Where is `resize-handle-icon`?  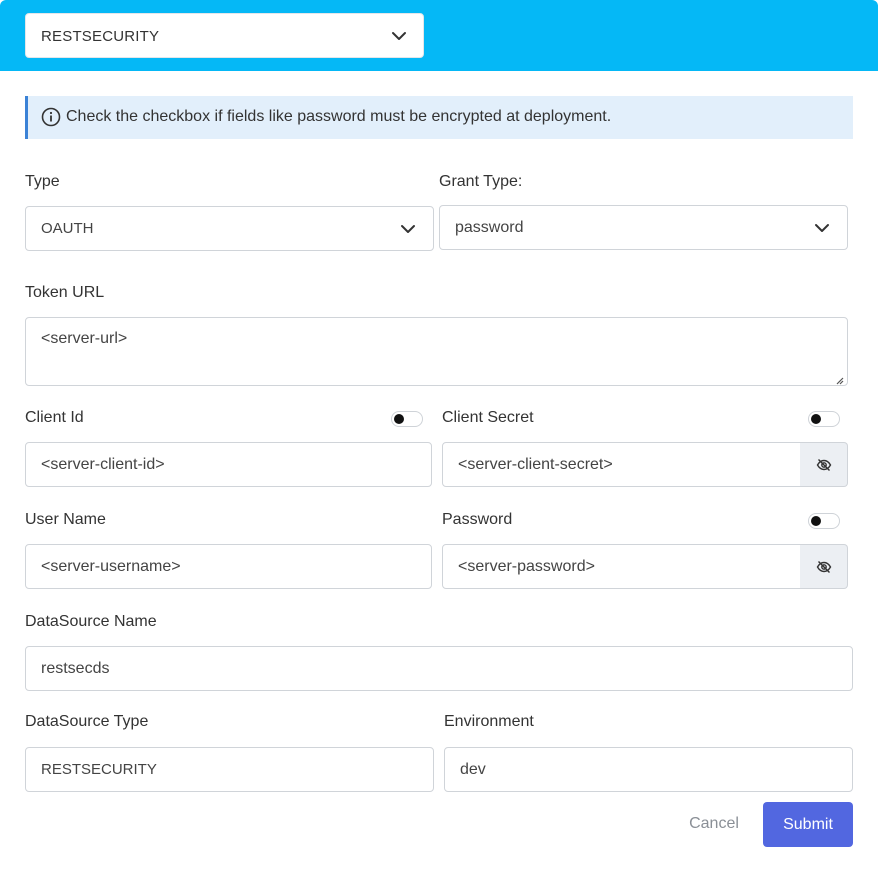
resize-handle-icon is located at coordinates (839, 378).